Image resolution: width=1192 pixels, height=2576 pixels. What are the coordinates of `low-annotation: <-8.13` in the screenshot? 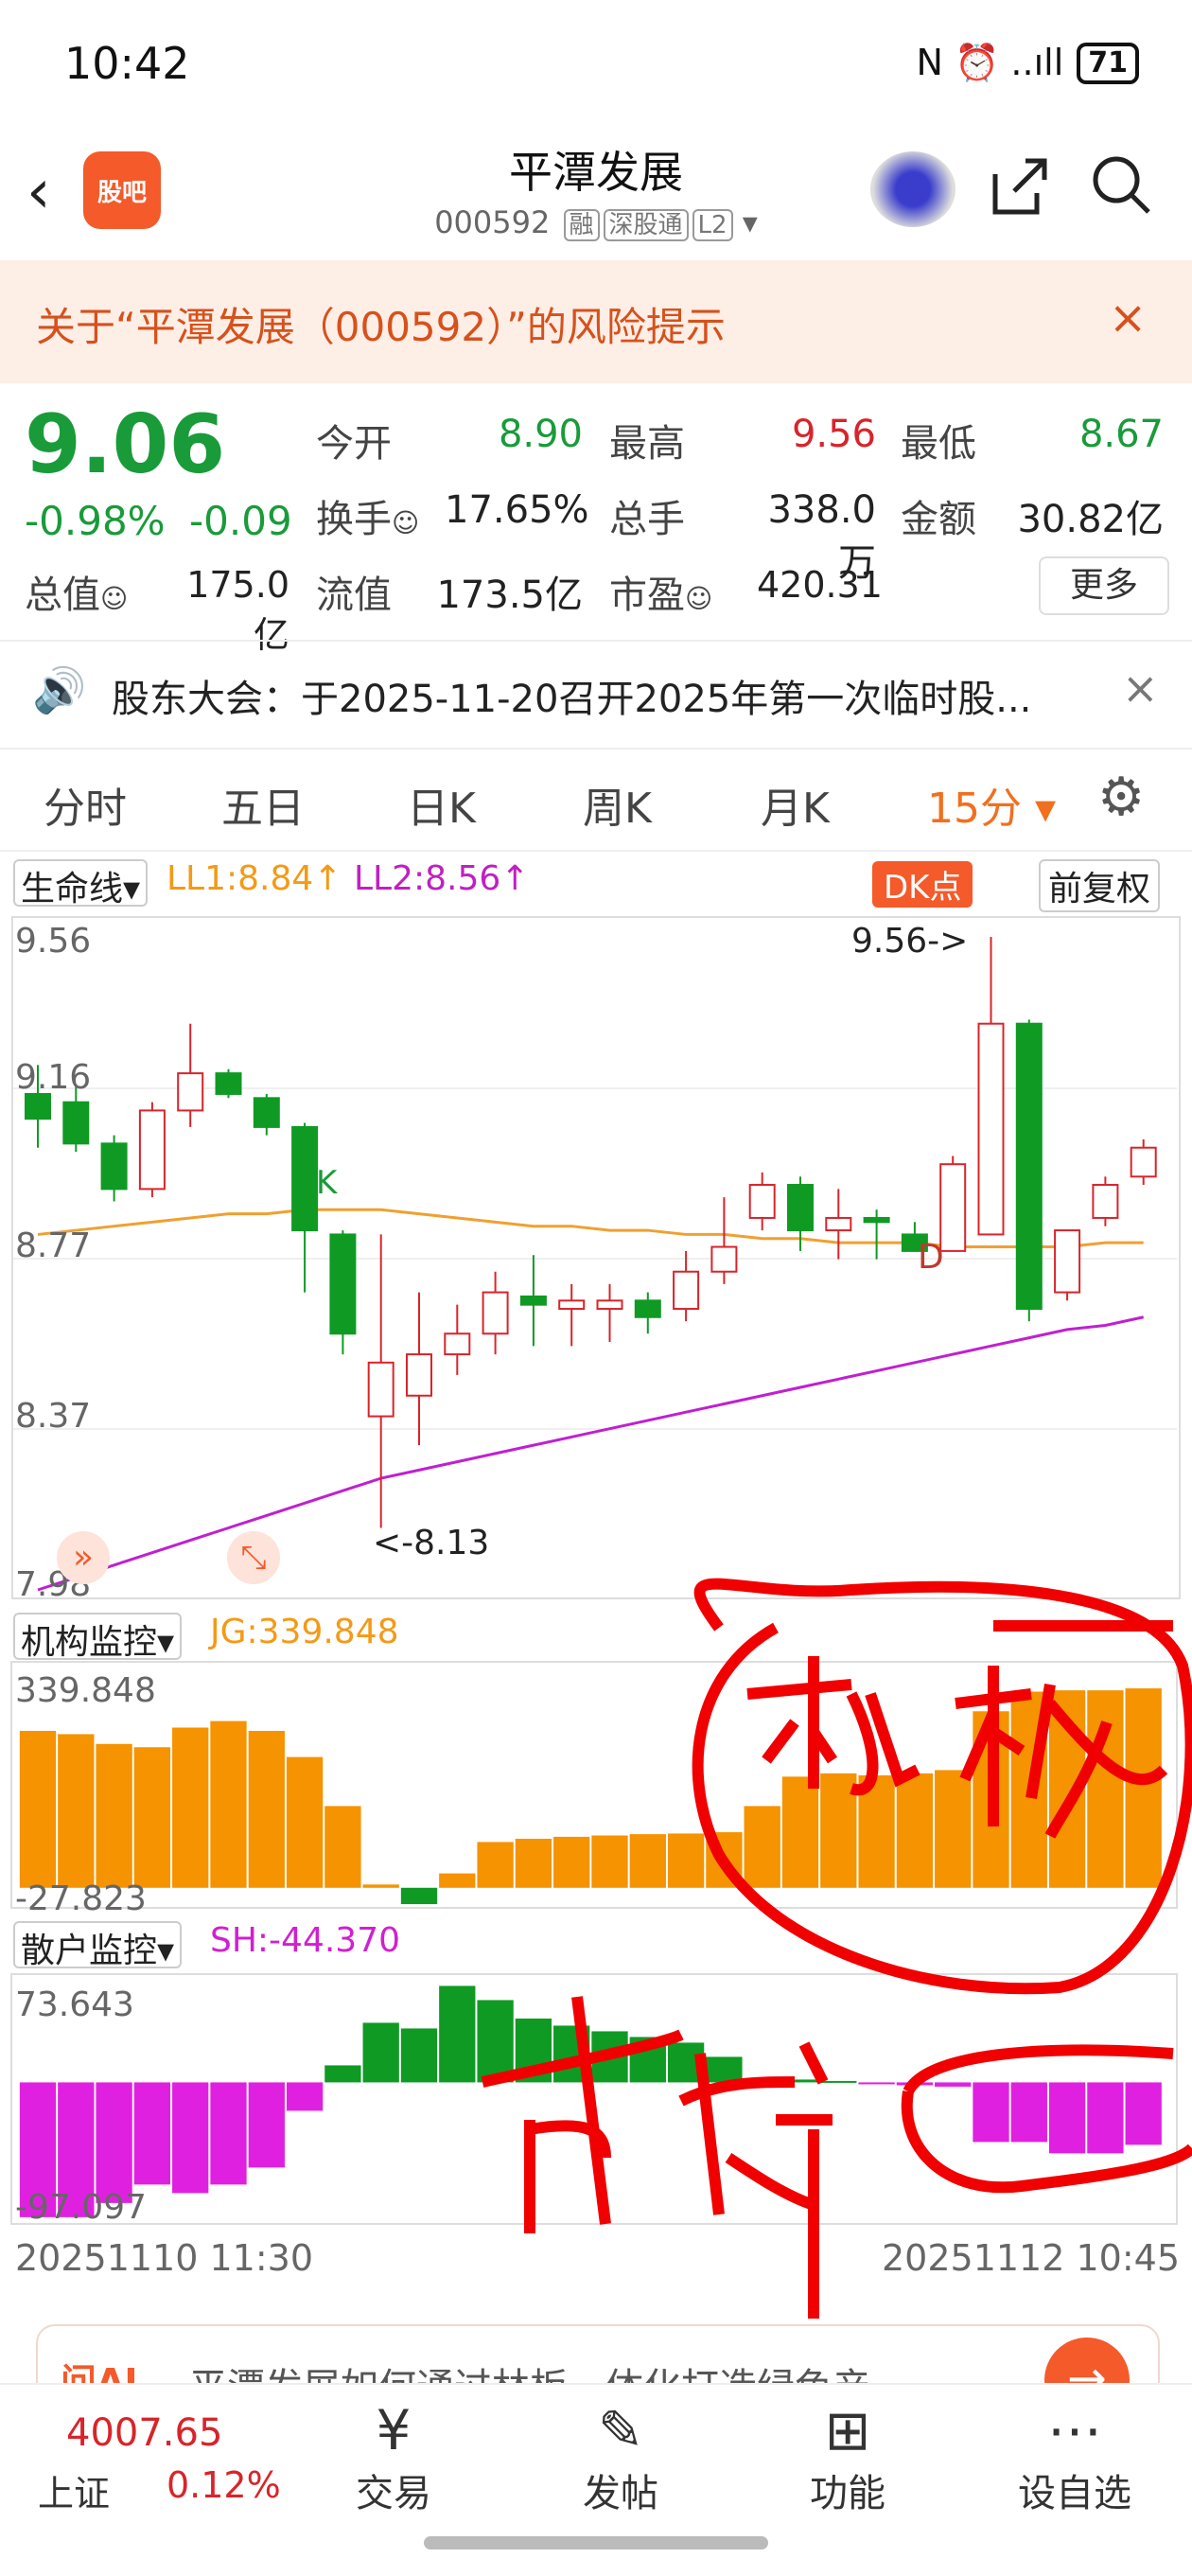 It's located at (431, 1543).